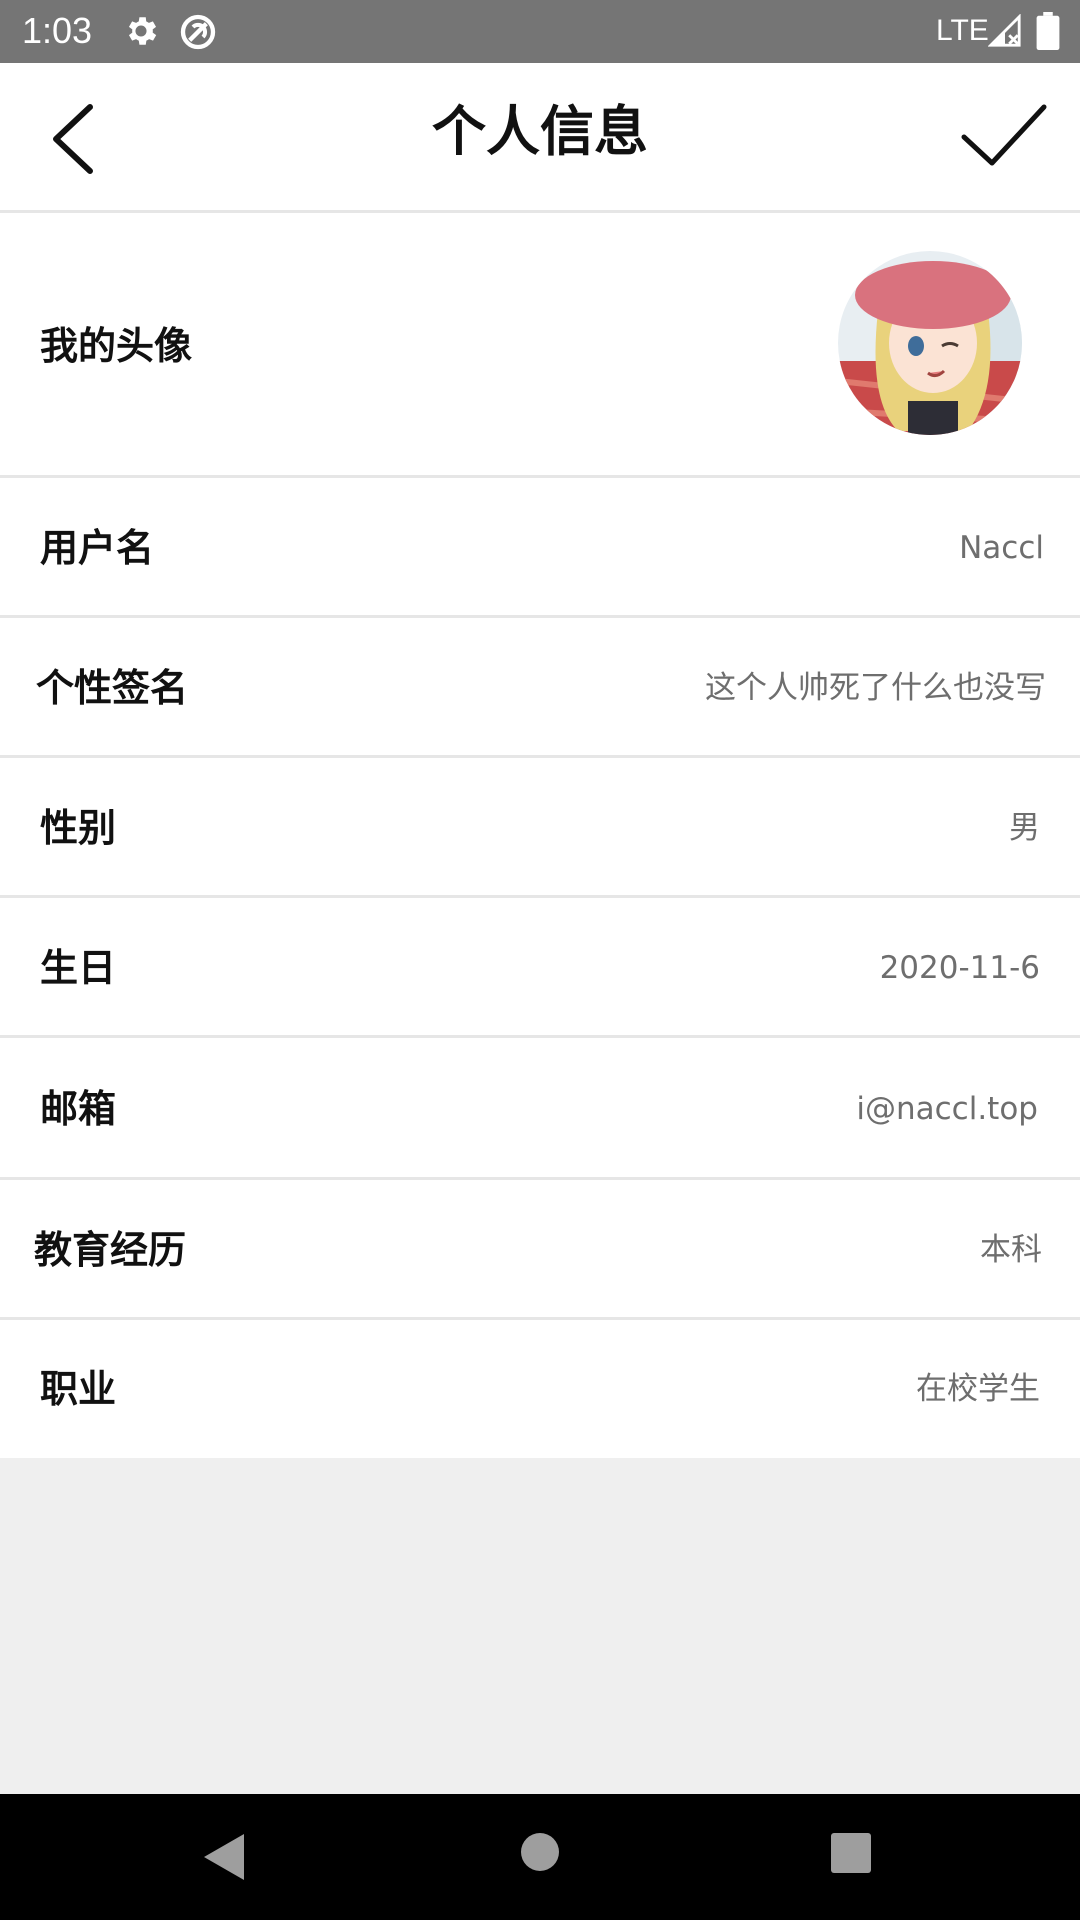 The width and height of the screenshot is (1080, 1920). What do you see at coordinates (540, 1854) in the screenshot?
I see `nav-home-icon` at bounding box center [540, 1854].